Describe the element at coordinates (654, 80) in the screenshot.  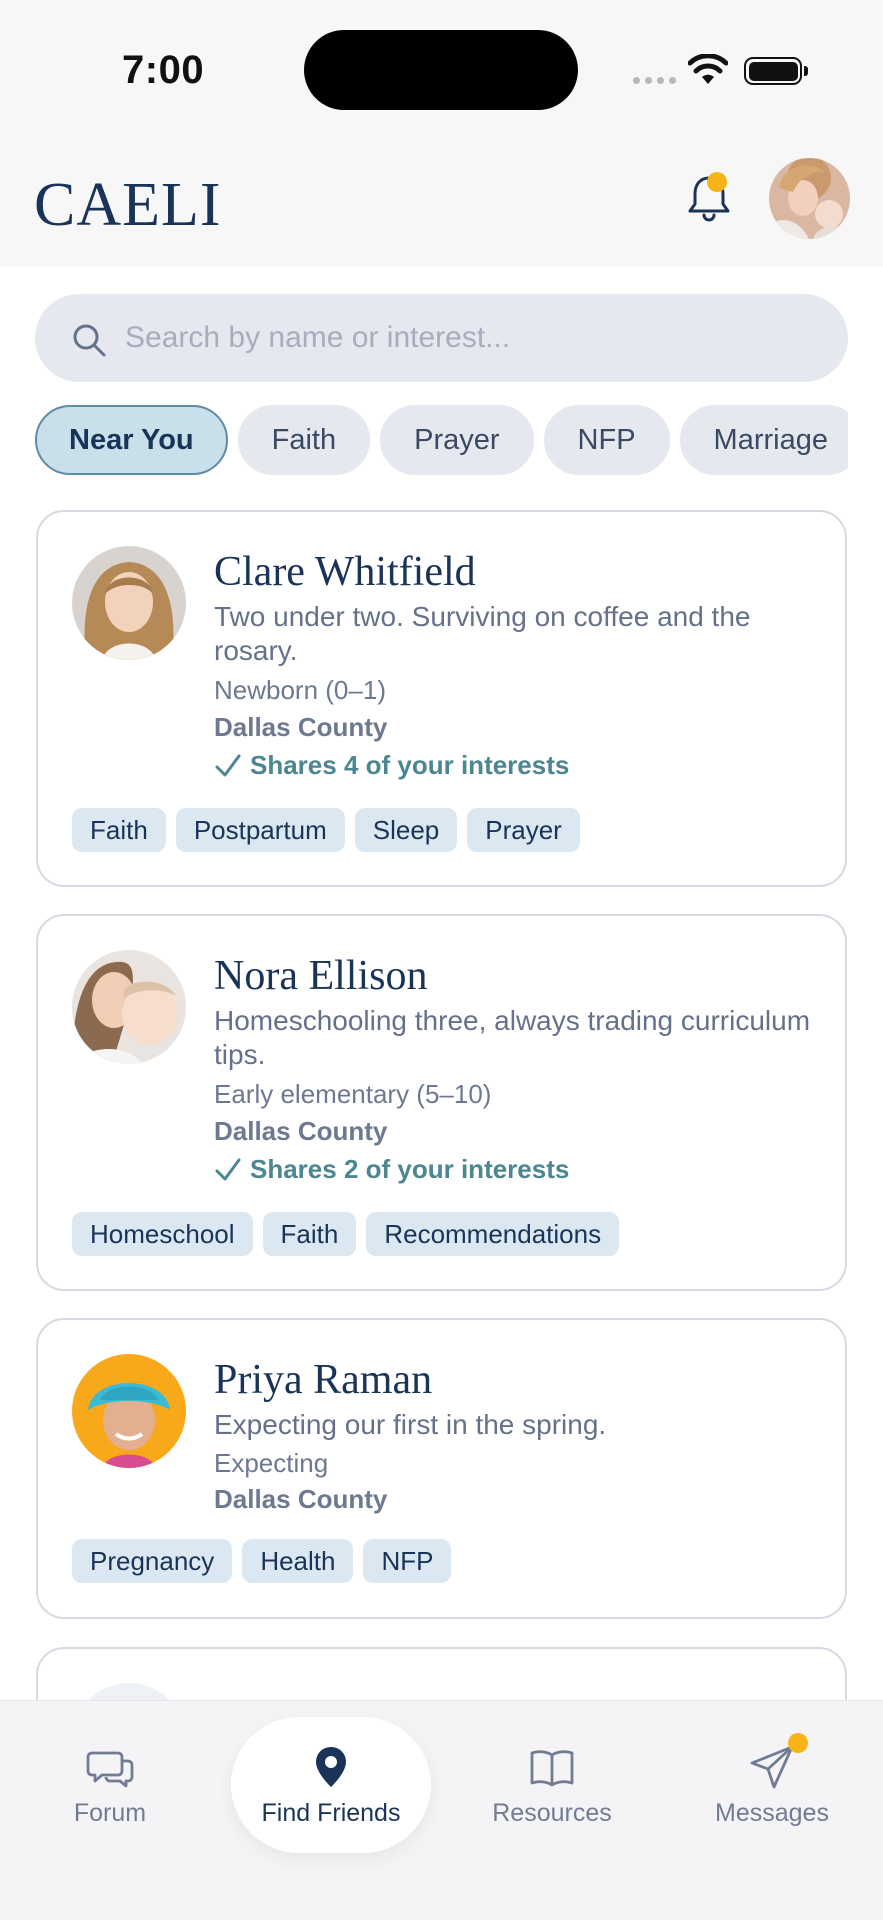
I see `signal-icon` at that location.